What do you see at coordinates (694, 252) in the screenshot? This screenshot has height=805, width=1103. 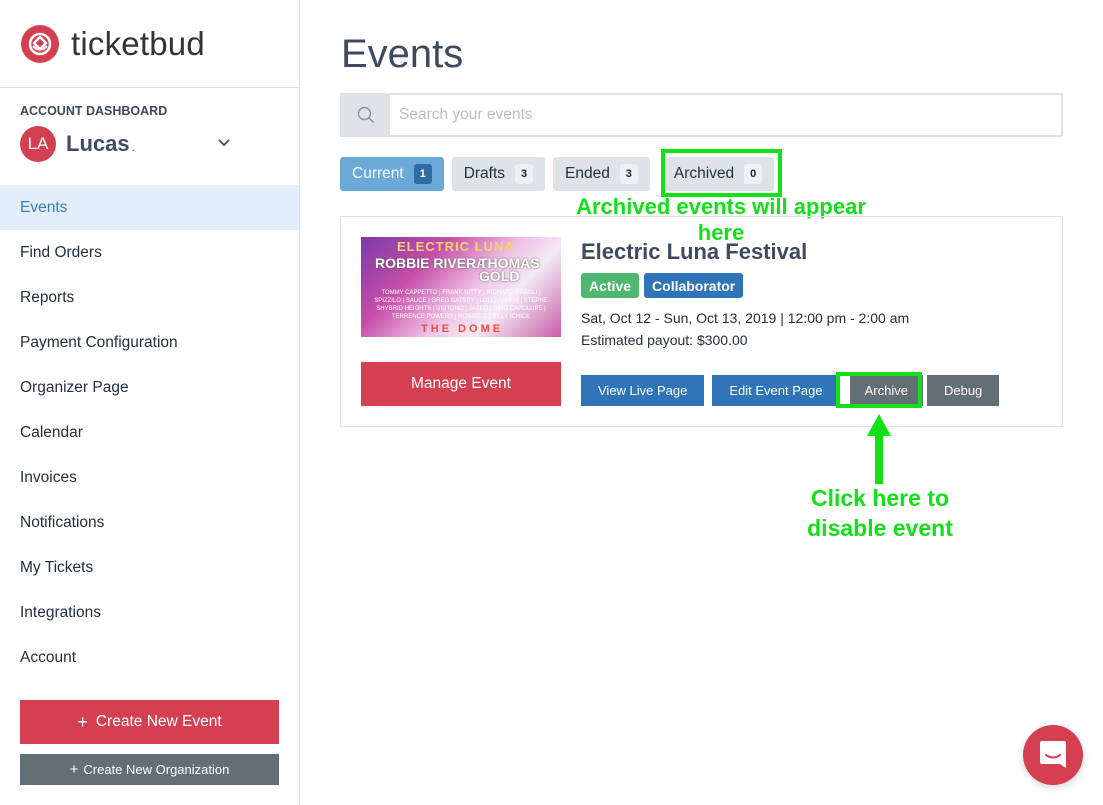 I see `event-title: Electric Luna Festival` at bounding box center [694, 252].